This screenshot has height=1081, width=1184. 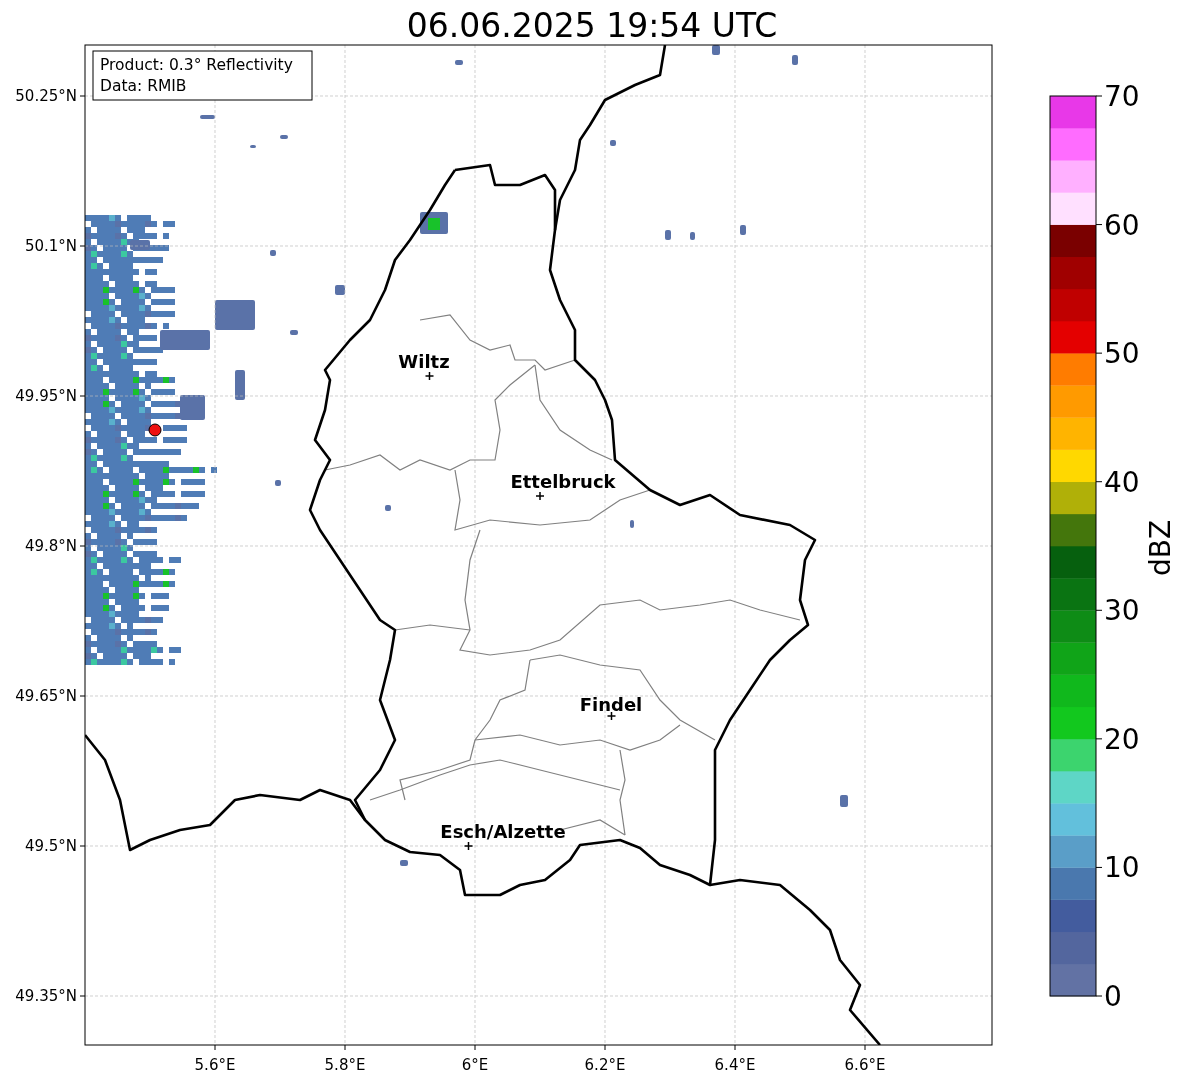 What do you see at coordinates (1122, 354) in the screenshot?
I see `colorbar-tick-label: 50` at bounding box center [1122, 354].